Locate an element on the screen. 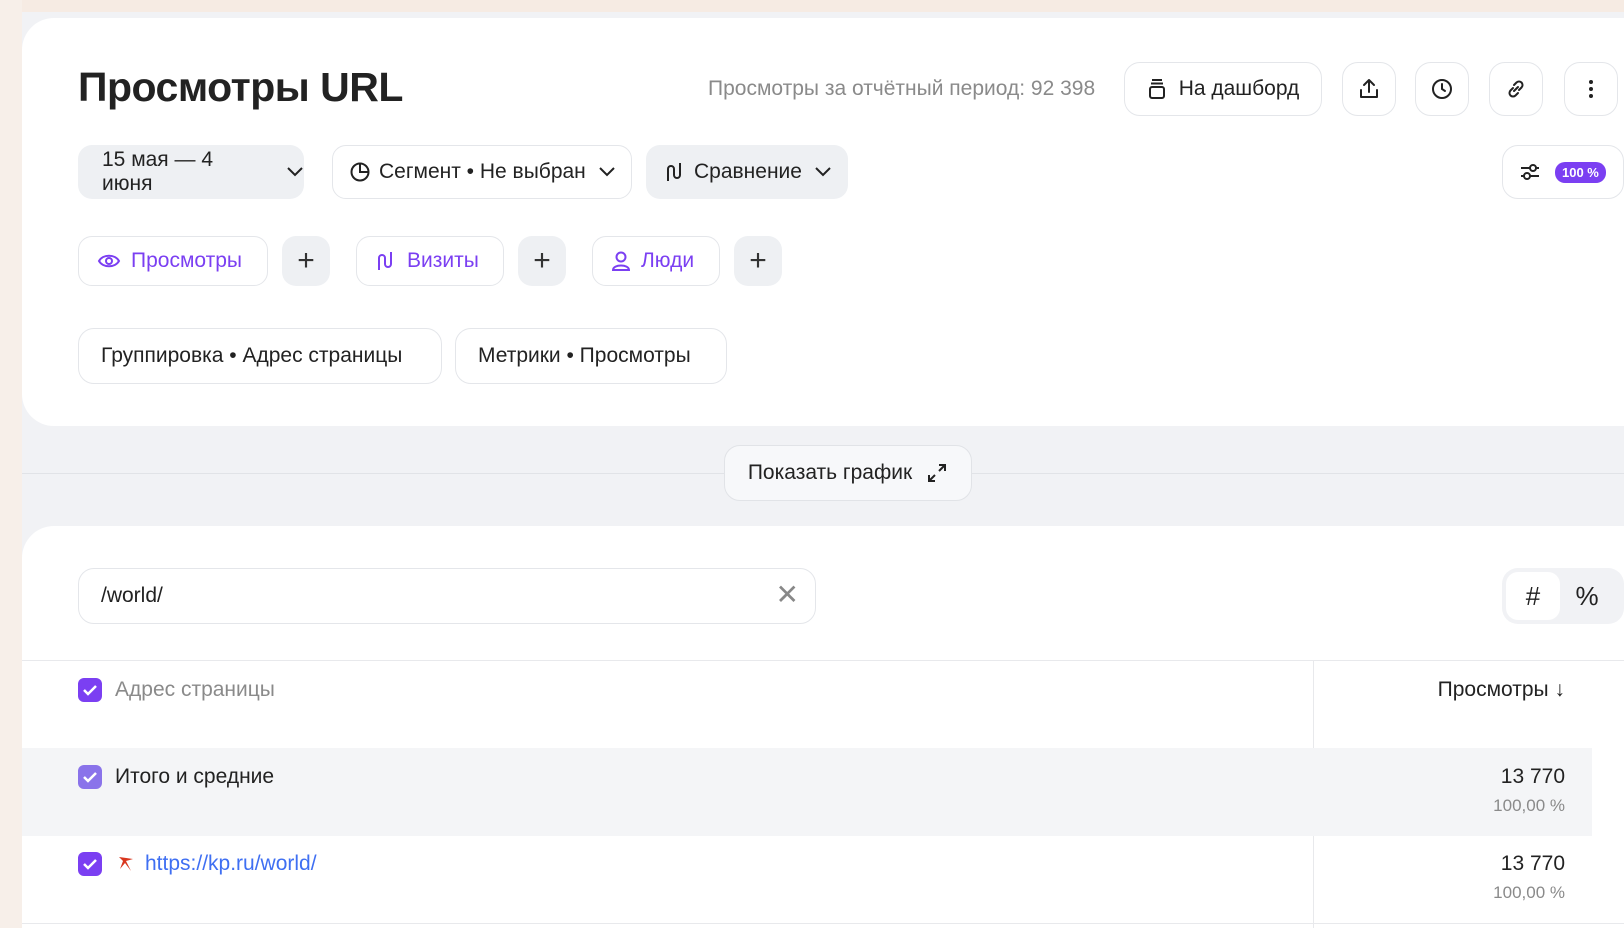 This screenshot has height=928, width=1624. person-icon is located at coordinates (621, 261).